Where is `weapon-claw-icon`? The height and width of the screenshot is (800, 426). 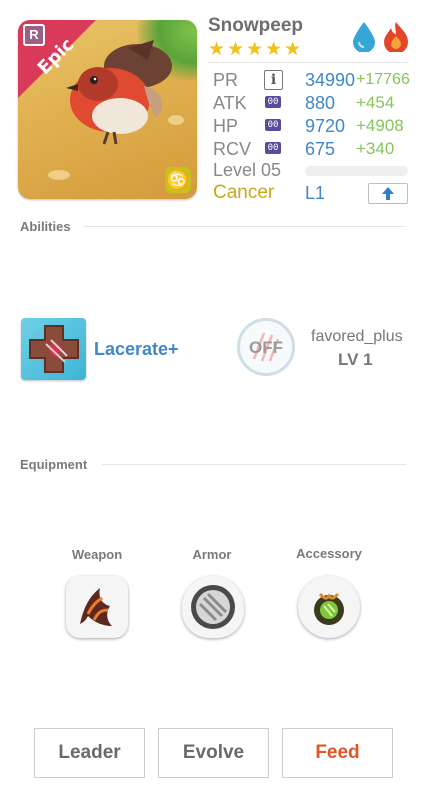
weapon-claw-icon is located at coordinates (96, 607).